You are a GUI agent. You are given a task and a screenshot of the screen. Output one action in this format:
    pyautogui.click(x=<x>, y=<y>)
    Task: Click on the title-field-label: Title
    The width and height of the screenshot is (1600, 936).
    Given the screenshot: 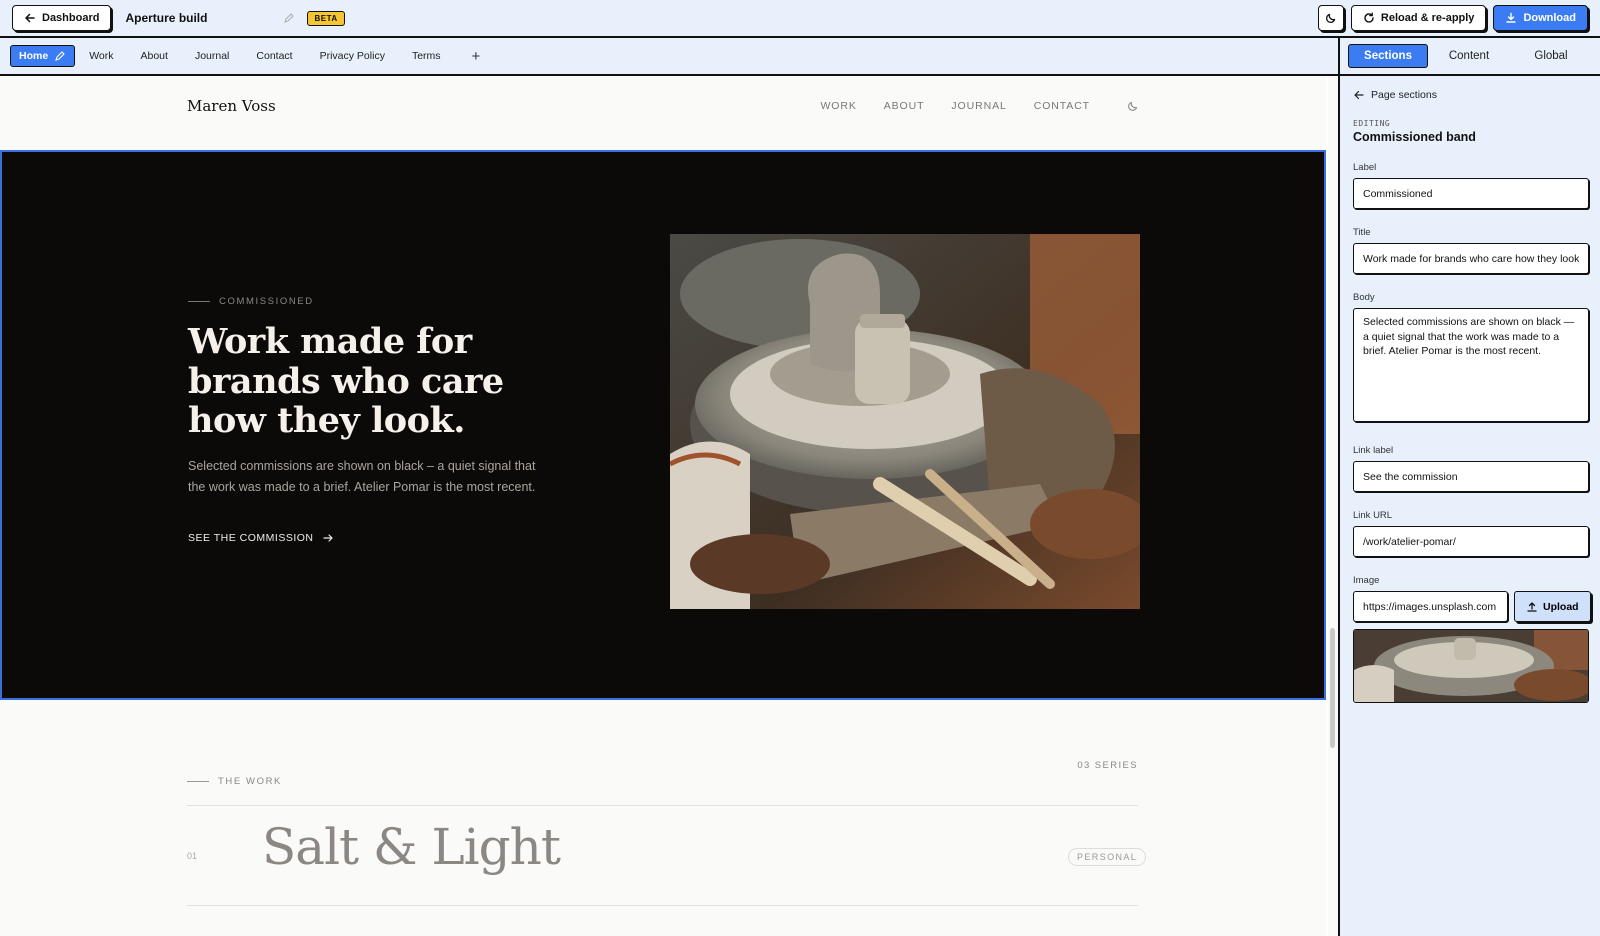 What is the action you would take?
    pyautogui.click(x=1362, y=232)
    